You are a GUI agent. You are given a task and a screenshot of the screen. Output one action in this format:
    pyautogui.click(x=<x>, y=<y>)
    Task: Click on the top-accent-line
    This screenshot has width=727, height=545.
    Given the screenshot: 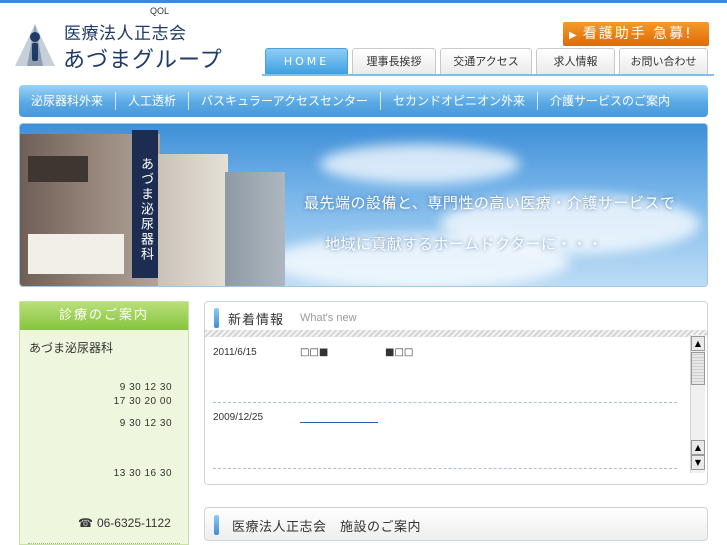 What is the action you would take?
    pyautogui.click(x=363, y=1)
    